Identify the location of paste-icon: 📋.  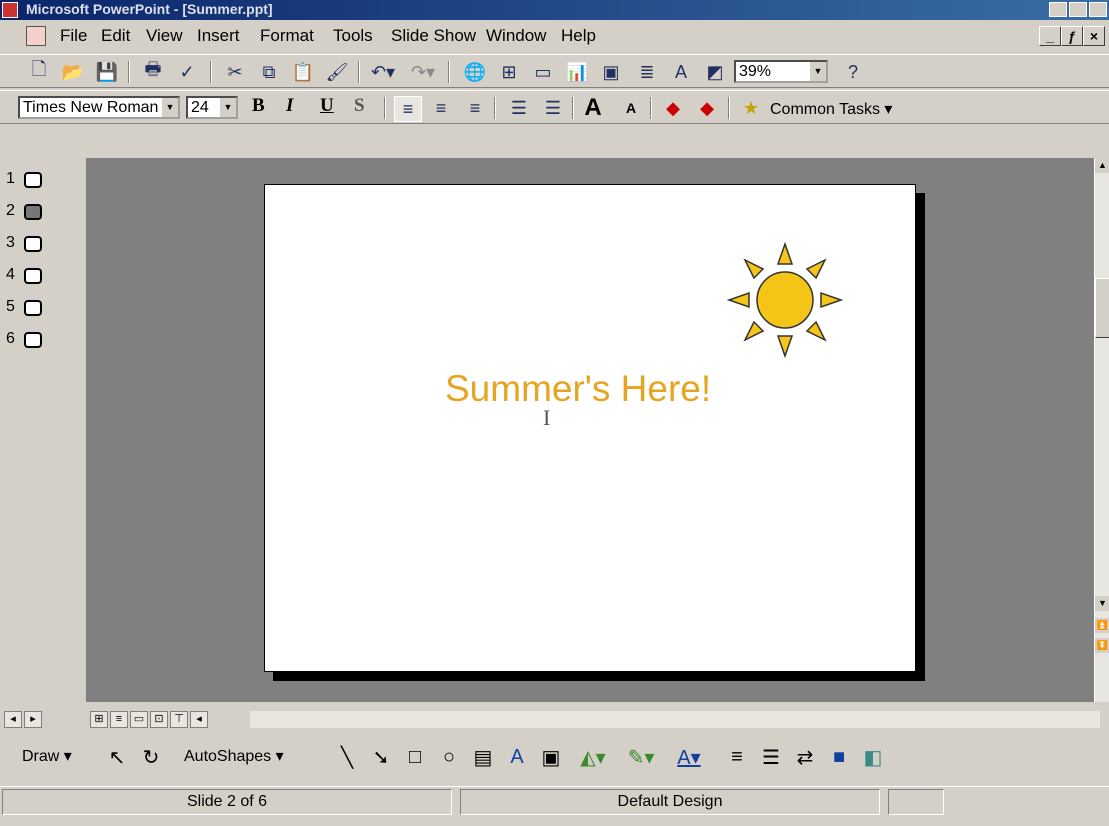
(303, 72).